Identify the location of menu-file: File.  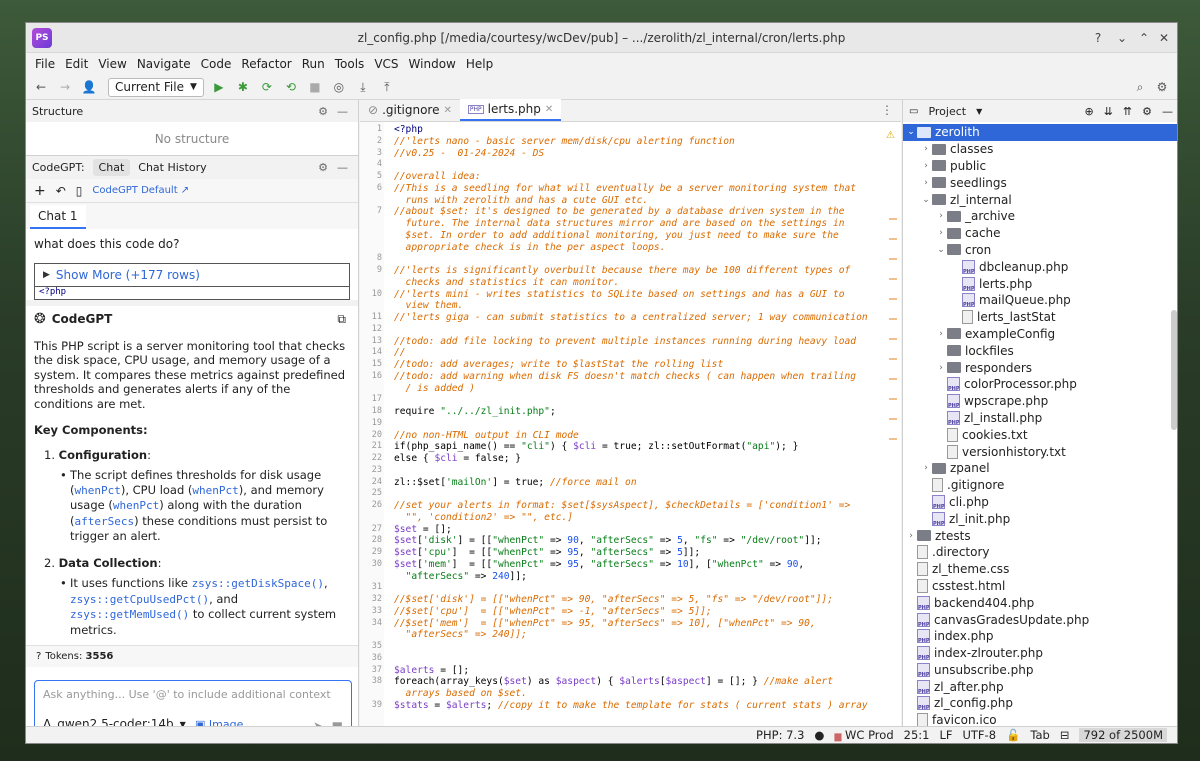
(45, 64).